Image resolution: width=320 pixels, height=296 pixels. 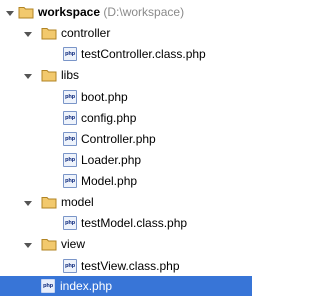 I want to click on tree-folder-view: view, so click(x=126, y=244).